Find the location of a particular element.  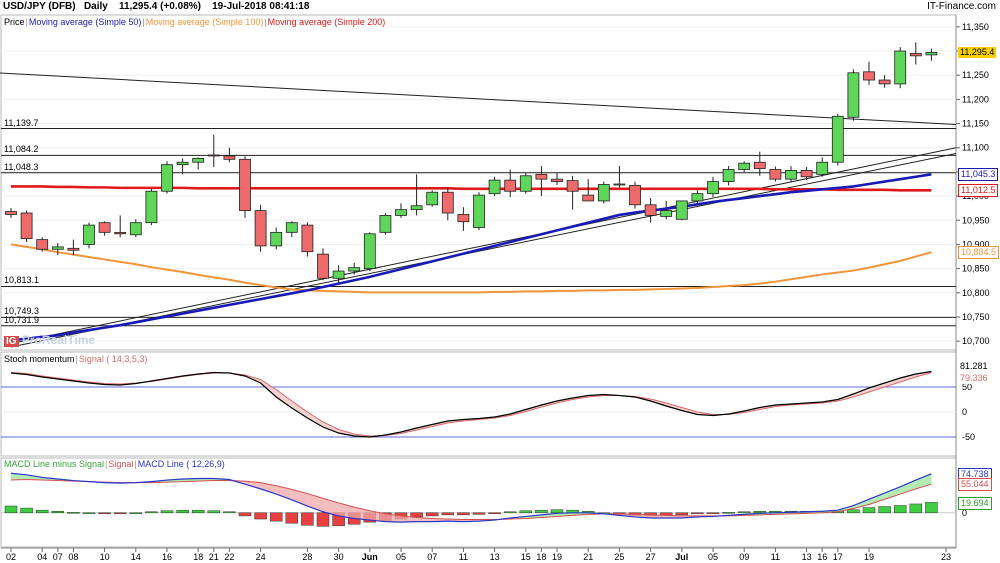

level-label: 11,084.2 is located at coordinates (21, 149).